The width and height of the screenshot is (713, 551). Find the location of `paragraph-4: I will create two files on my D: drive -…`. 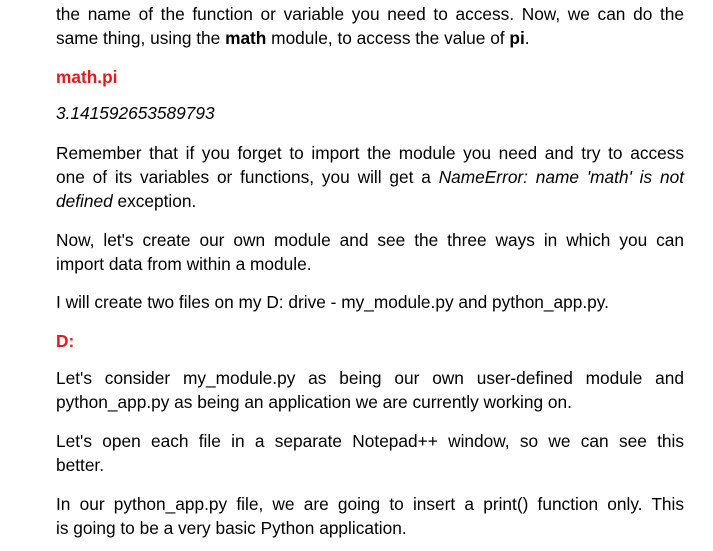

paragraph-4: I will create two files on my D: drive -… is located at coordinates (332, 302).